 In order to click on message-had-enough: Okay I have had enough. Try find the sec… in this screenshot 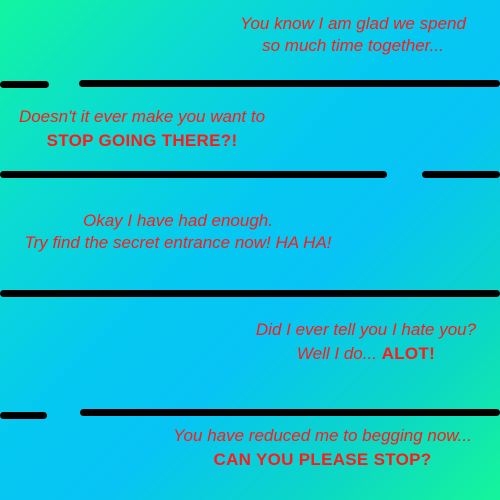, I will do `click(178, 232)`.